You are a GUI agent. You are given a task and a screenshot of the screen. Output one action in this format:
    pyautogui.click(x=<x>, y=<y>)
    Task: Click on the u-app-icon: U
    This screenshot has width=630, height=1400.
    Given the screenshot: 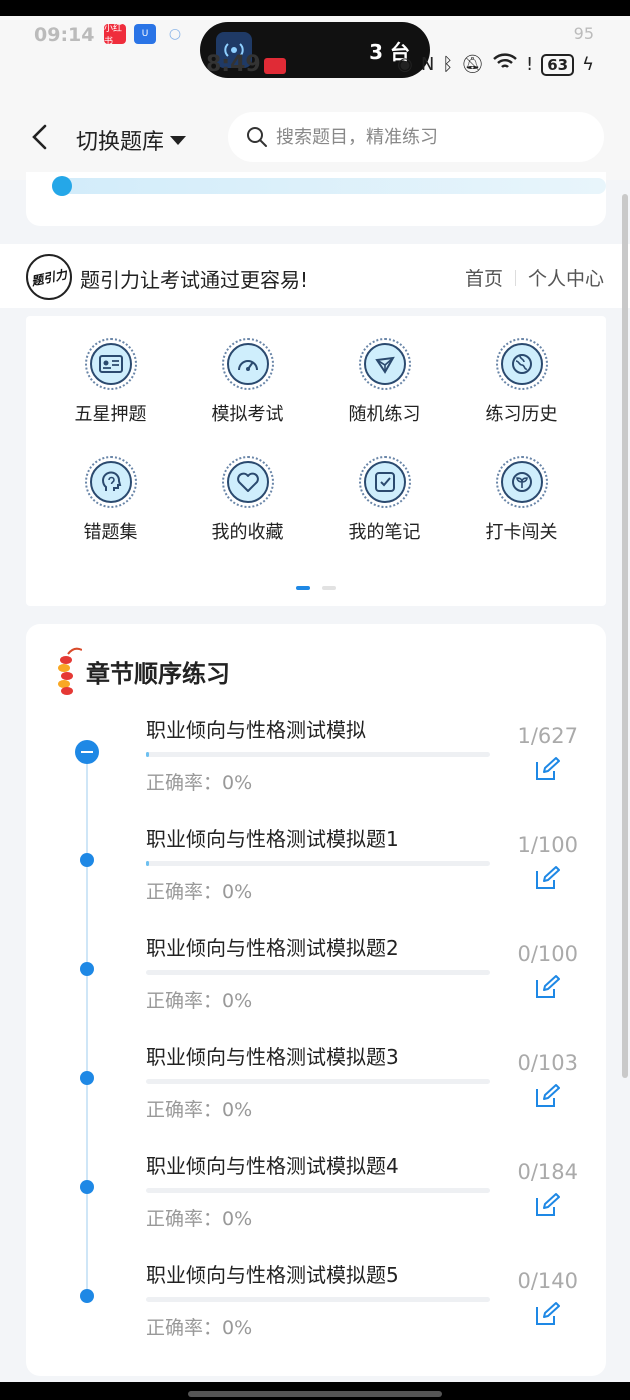 What is the action you would take?
    pyautogui.click(x=145, y=34)
    